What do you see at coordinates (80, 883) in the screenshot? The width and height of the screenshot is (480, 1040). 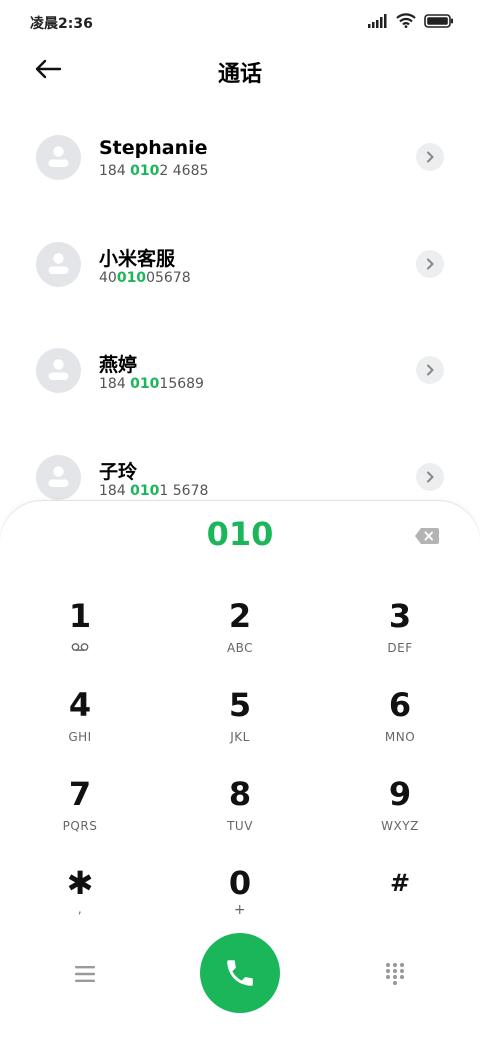 I see `key-digit: ✱` at bounding box center [80, 883].